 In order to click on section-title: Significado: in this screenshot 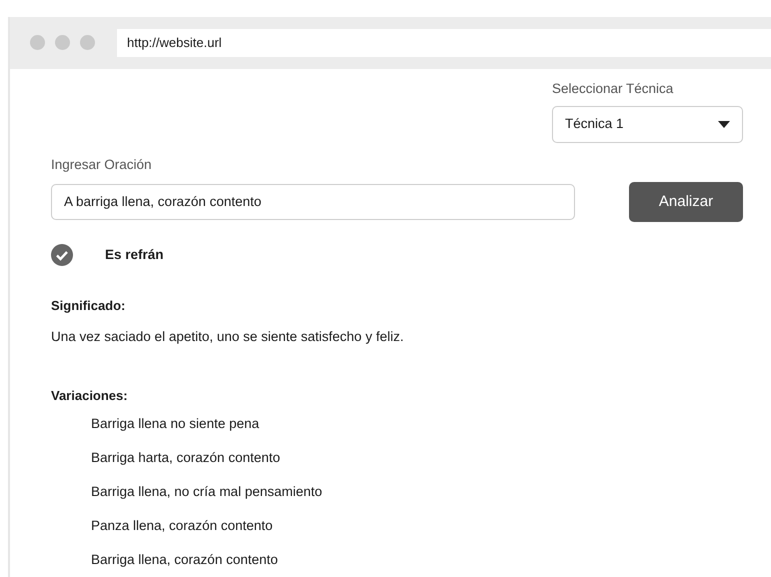, I will do `click(88, 305)`.